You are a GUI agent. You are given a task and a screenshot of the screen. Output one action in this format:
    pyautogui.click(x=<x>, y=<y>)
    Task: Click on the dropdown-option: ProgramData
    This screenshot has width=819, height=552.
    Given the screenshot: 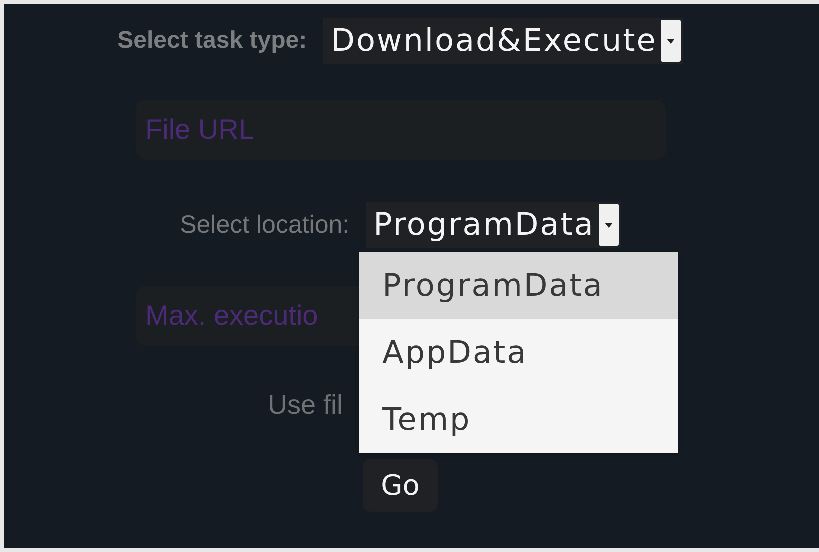 What is the action you would take?
    pyautogui.click(x=518, y=285)
    